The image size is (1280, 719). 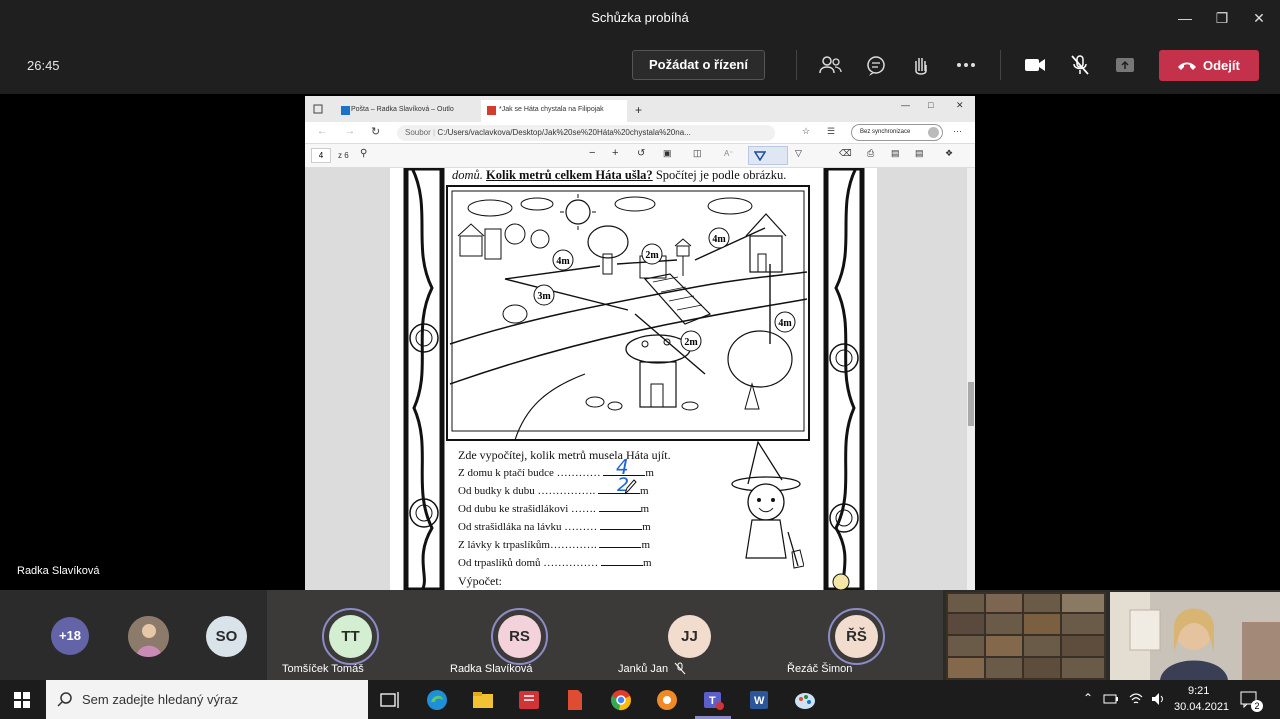 I want to click on clock-time: 9:21, so click(x=1198, y=691).